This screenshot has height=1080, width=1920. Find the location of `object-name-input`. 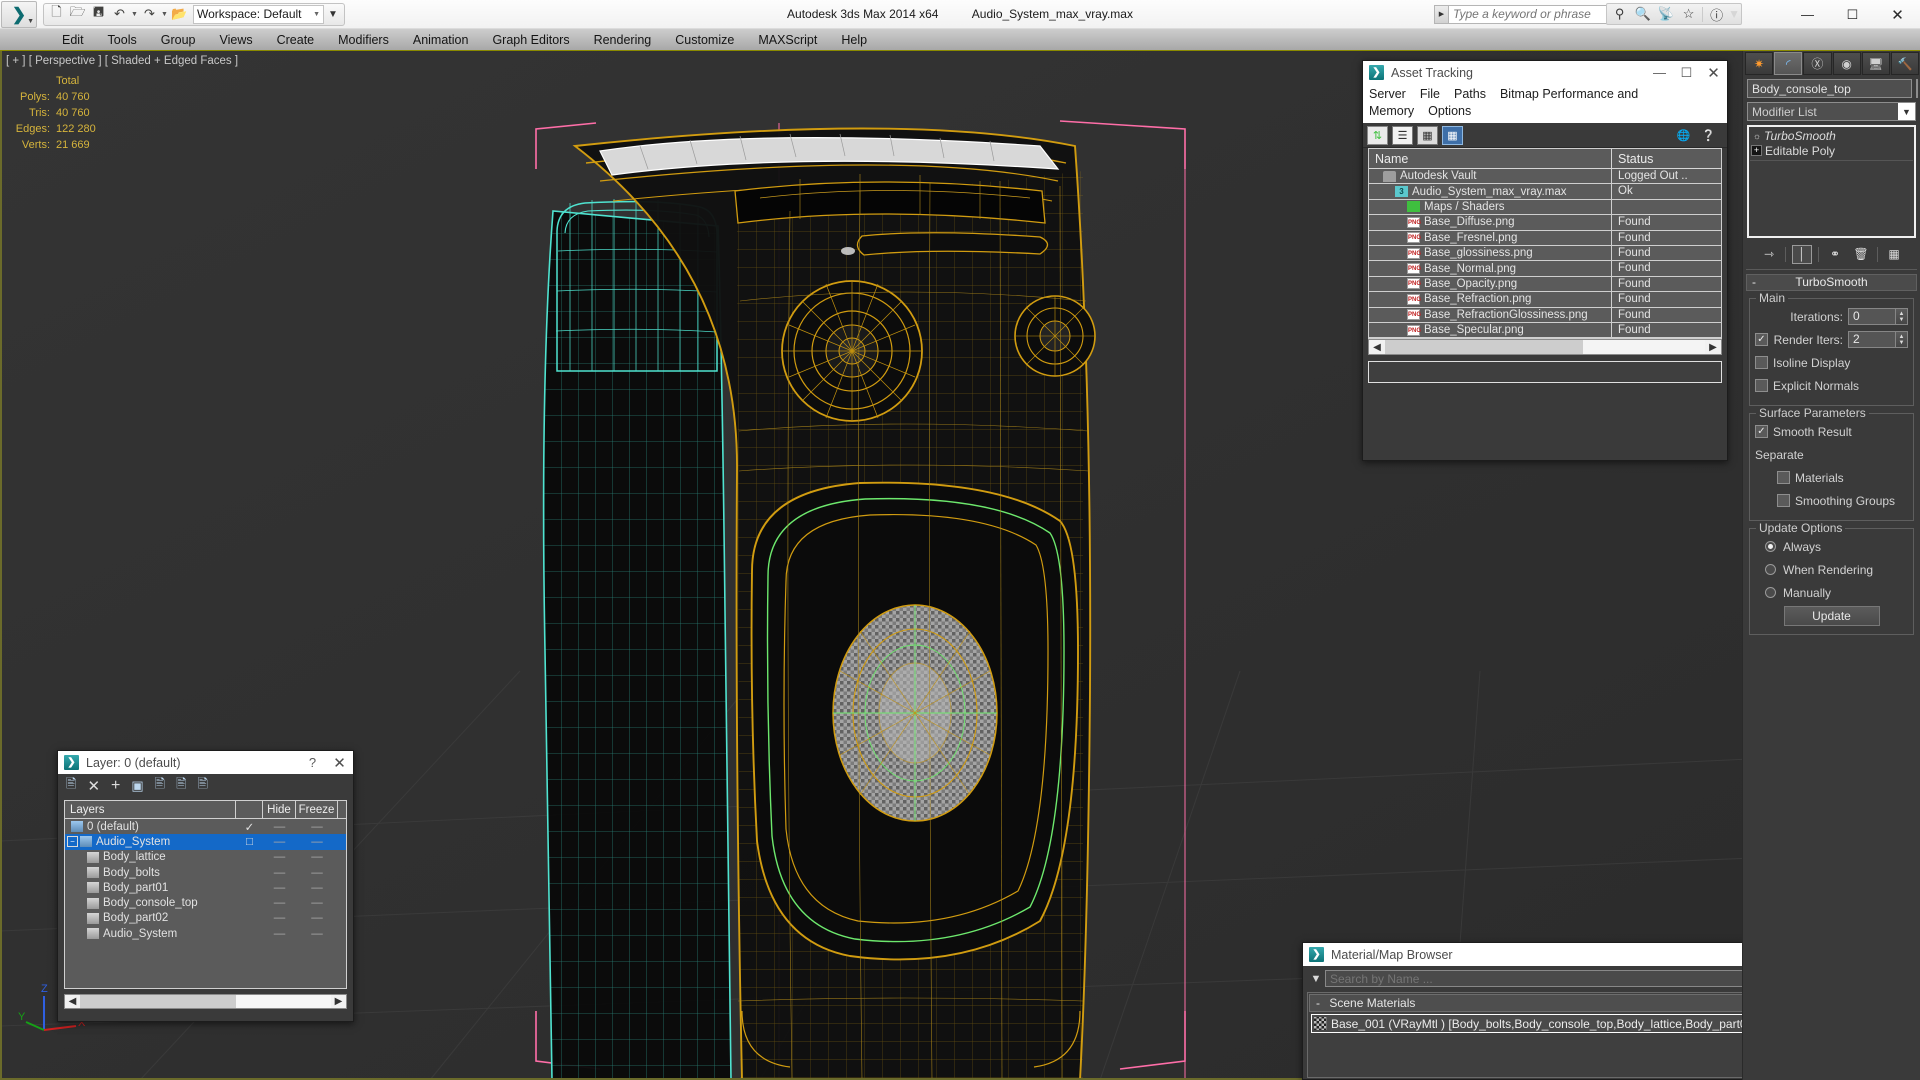

object-name-input is located at coordinates (1829, 88).